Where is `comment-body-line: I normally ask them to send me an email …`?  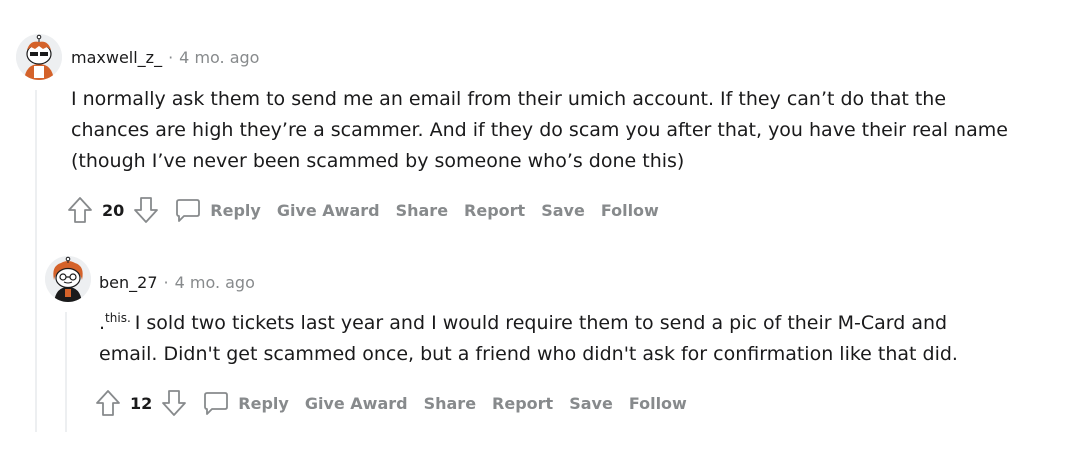 comment-body-line: I normally ask them to send me an email … is located at coordinates (509, 99).